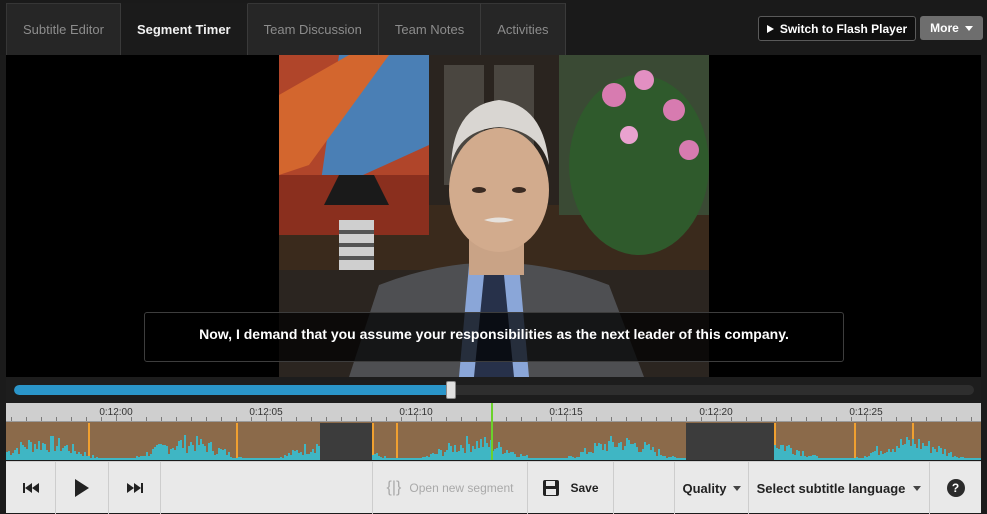 The width and height of the screenshot is (987, 514). What do you see at coordinates (944, 28) in the screenshot?
I see `more-label: More` at bounding box center [944, 28].